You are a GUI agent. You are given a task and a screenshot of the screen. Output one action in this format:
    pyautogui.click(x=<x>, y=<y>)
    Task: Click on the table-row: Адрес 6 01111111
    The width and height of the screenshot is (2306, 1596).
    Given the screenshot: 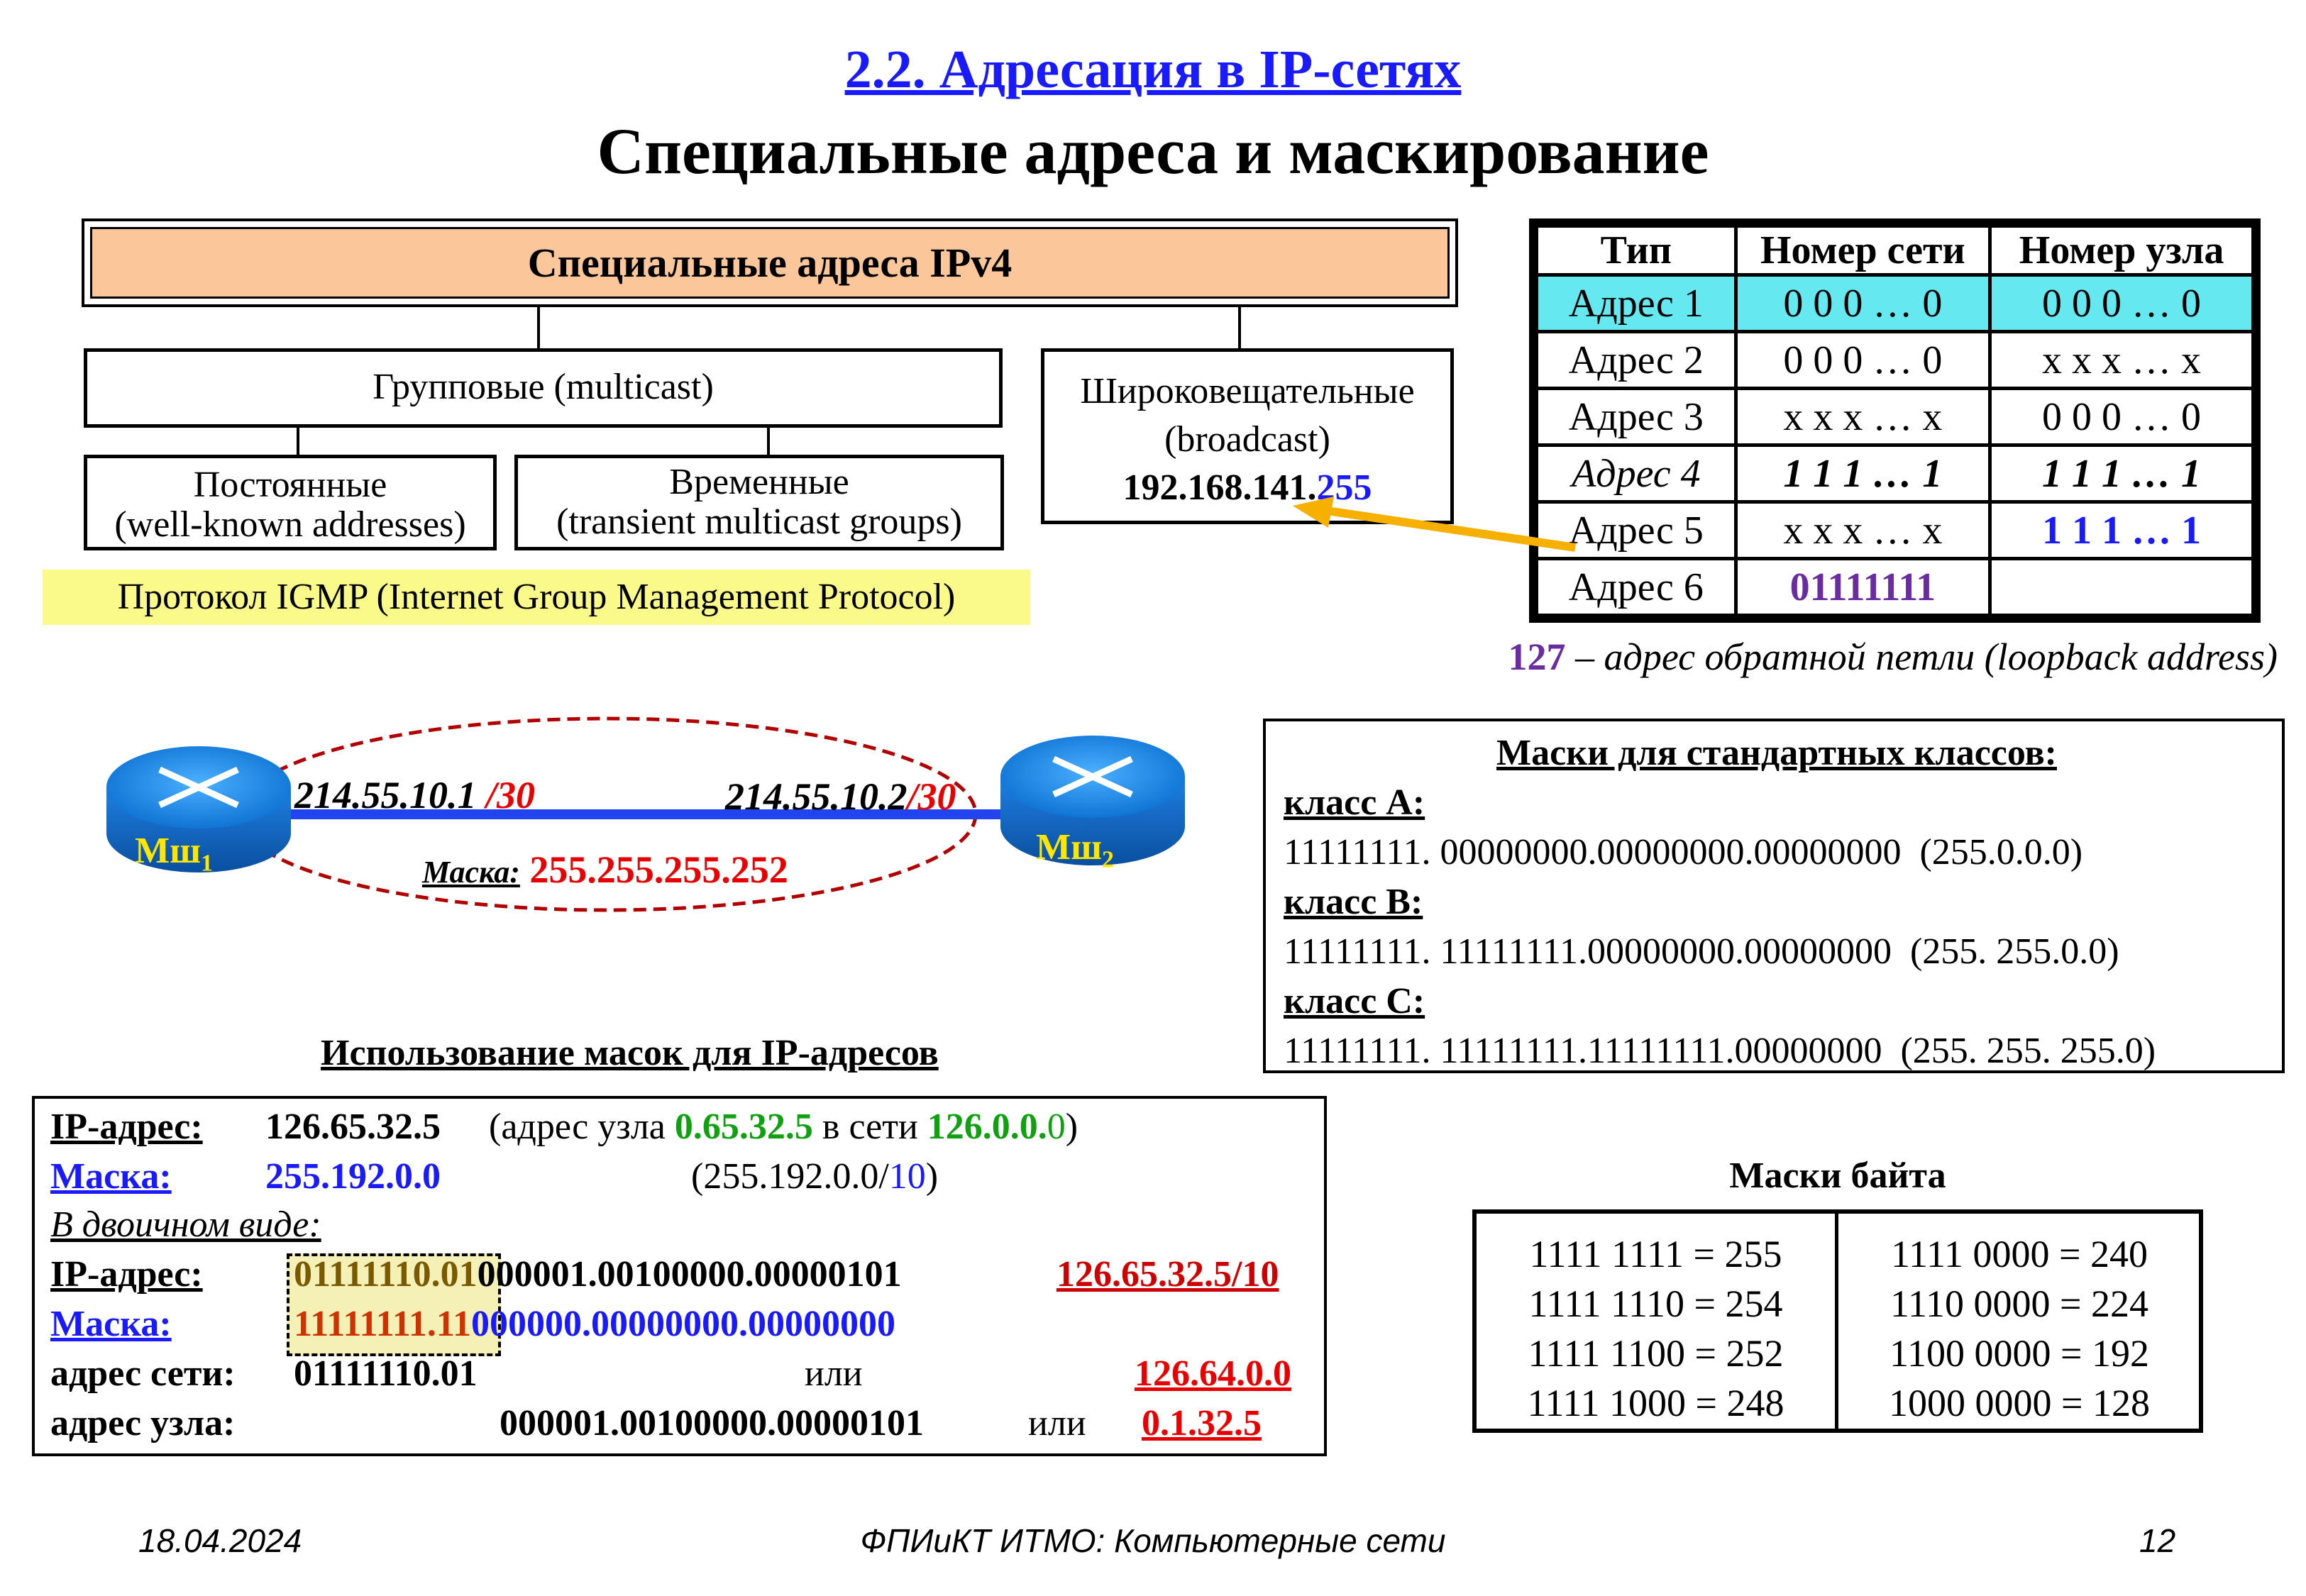 What is the action you would take?
    pyautogui.click(x=1895, y=587)
    